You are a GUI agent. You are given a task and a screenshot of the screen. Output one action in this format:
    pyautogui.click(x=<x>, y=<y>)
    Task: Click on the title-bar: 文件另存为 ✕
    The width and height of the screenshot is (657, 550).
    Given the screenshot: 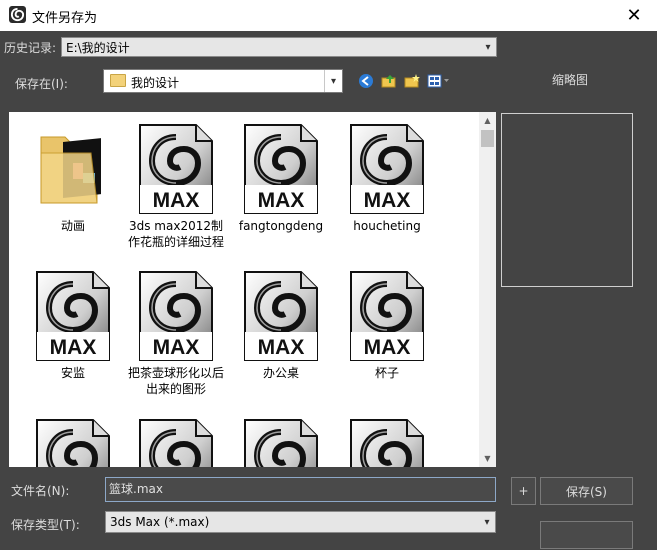 What is the action you would take?
    pyautogui.click(x=328, y=15)
    